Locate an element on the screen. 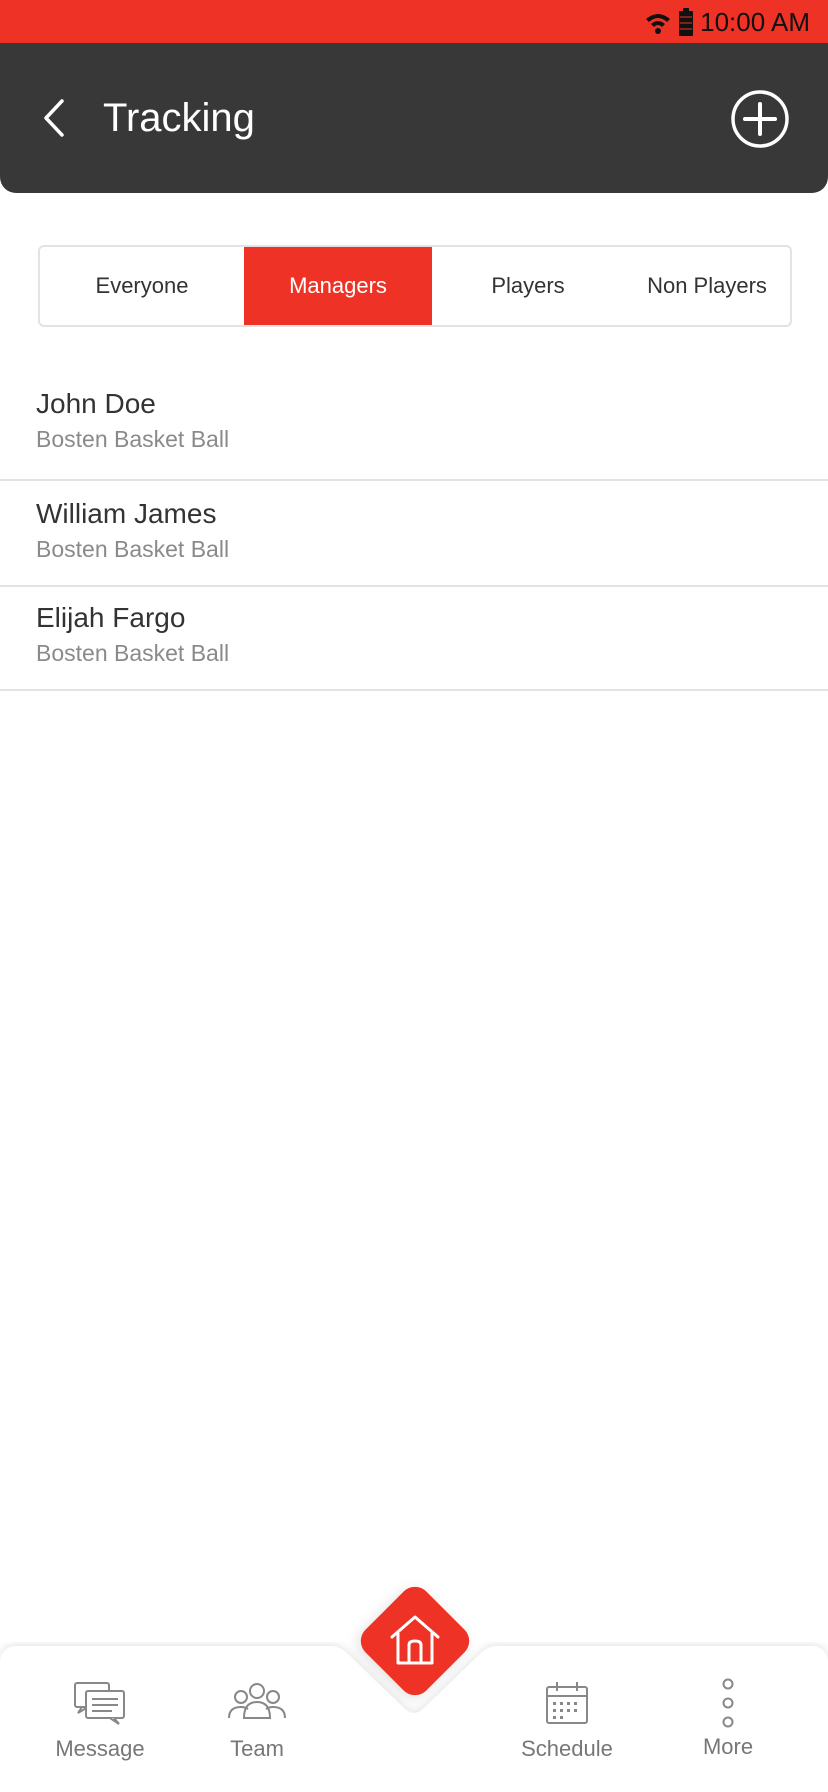  tab-everyone: Everyone is located at coordinates (142, 286).